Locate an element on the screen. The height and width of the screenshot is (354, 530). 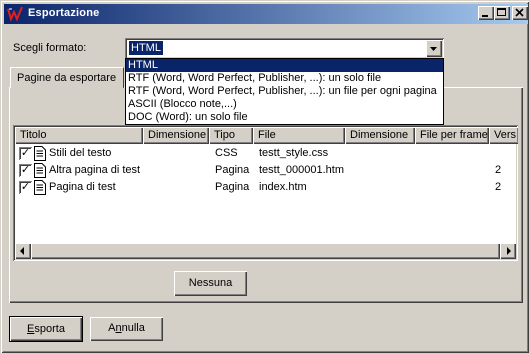
column-header-title: Titolo is located at coordinates (79, 135).